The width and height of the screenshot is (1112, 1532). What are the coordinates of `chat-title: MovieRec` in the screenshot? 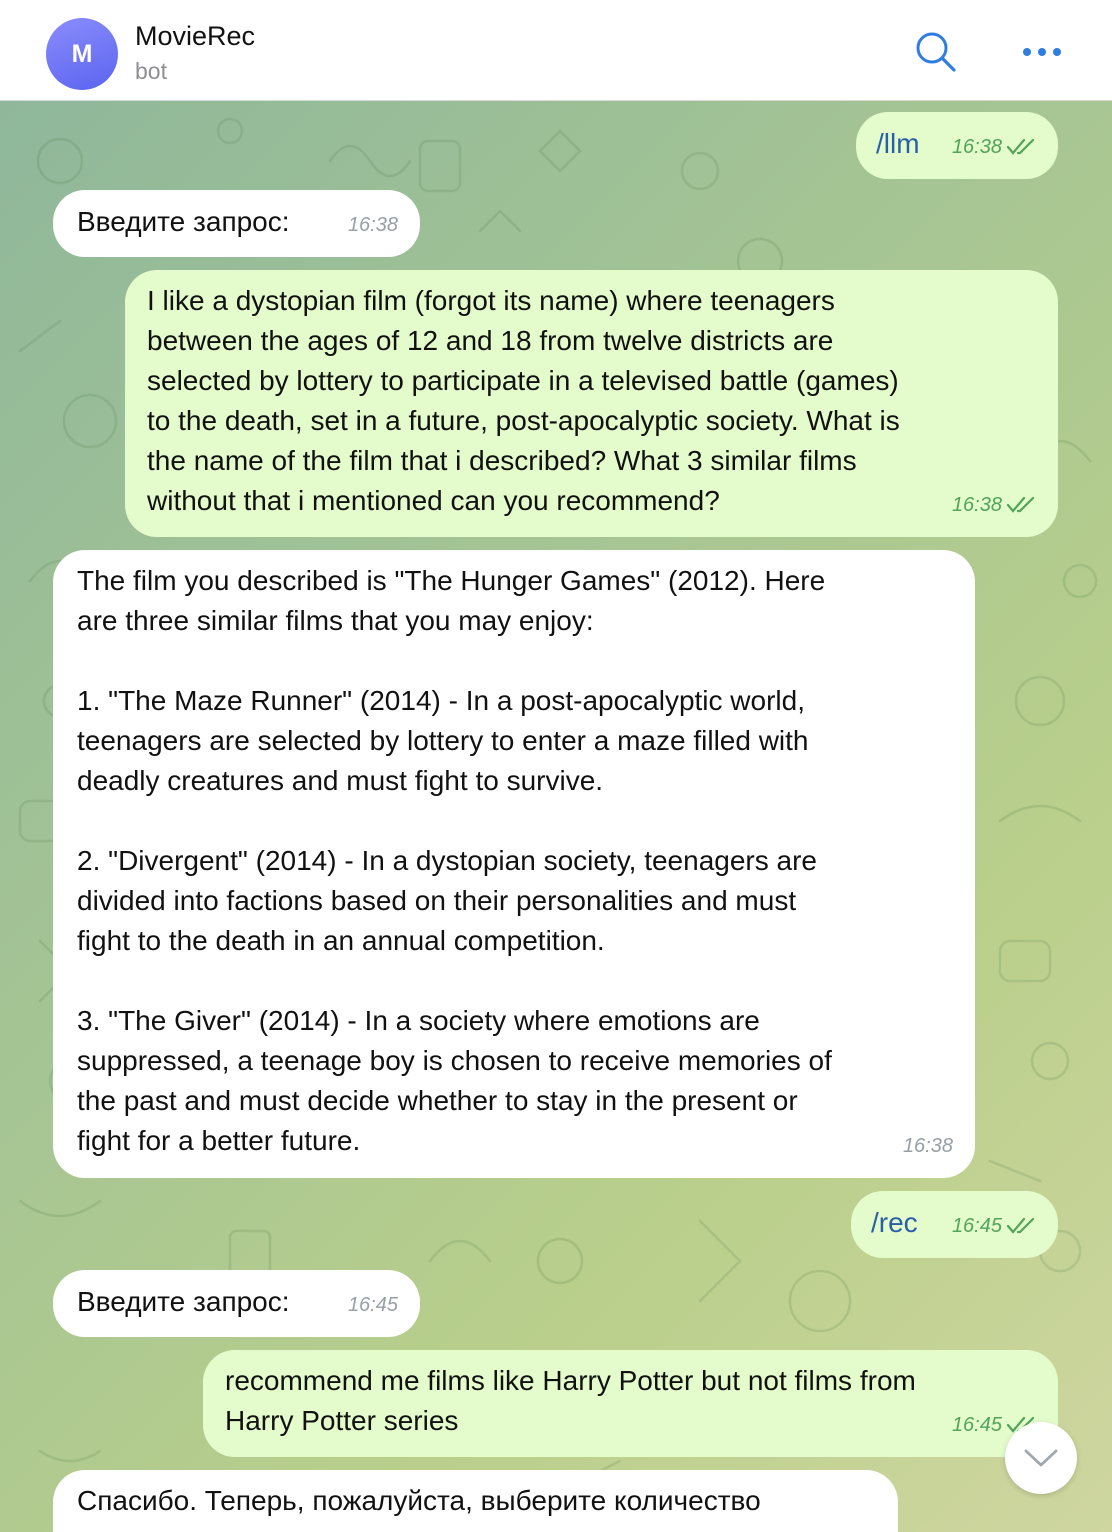 It's located at (195, 36).